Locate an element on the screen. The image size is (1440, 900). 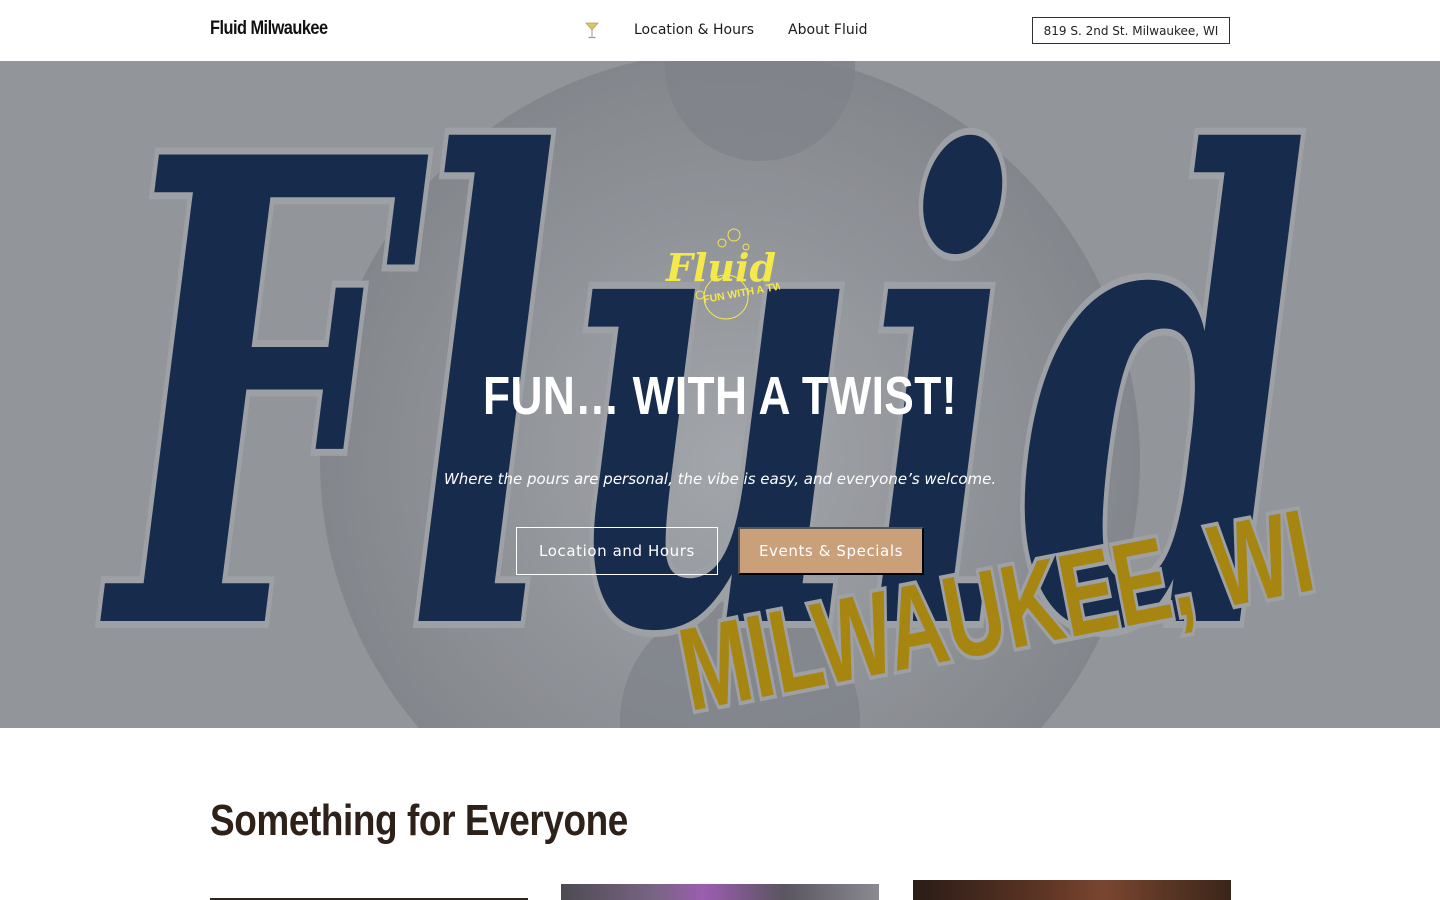
events-specials-button: Events & Specials is located at coordinates (831, 551).